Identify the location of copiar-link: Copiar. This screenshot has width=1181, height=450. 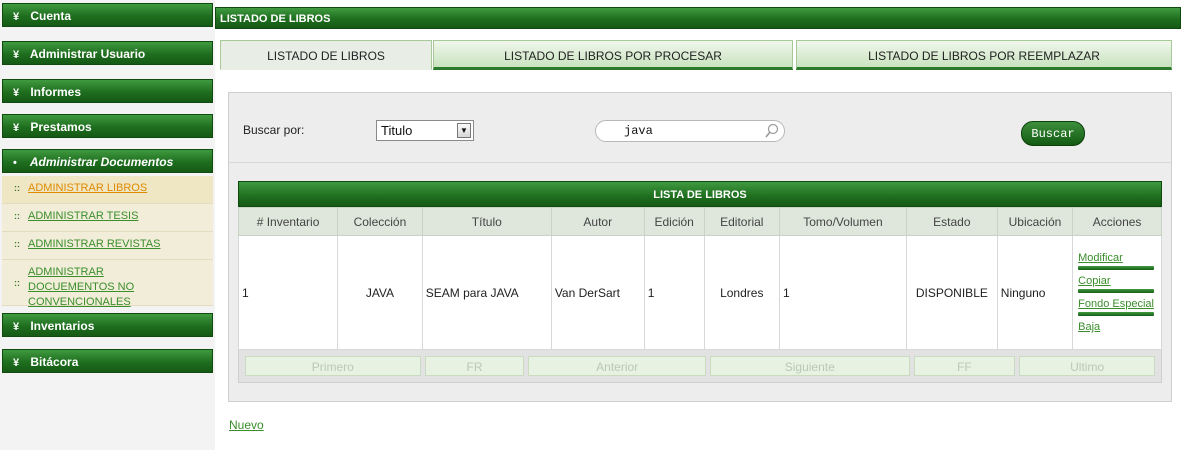
(1119, 281).